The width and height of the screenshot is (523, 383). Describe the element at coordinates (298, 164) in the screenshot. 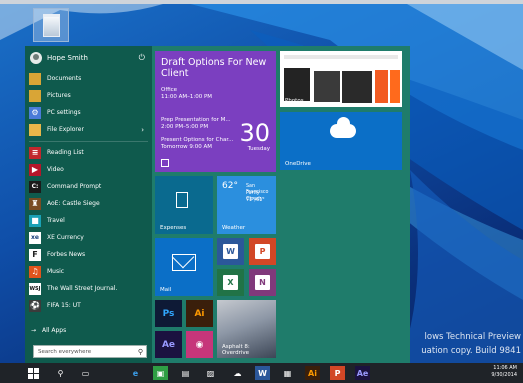

I see `tile-label: OneDrive` at that location.